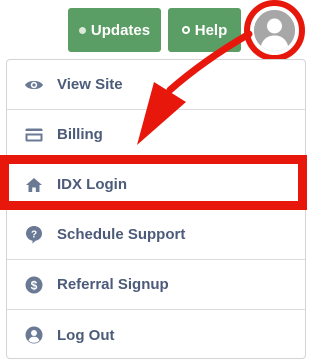  I want to click on credit-card-icon, so click(34, 135).